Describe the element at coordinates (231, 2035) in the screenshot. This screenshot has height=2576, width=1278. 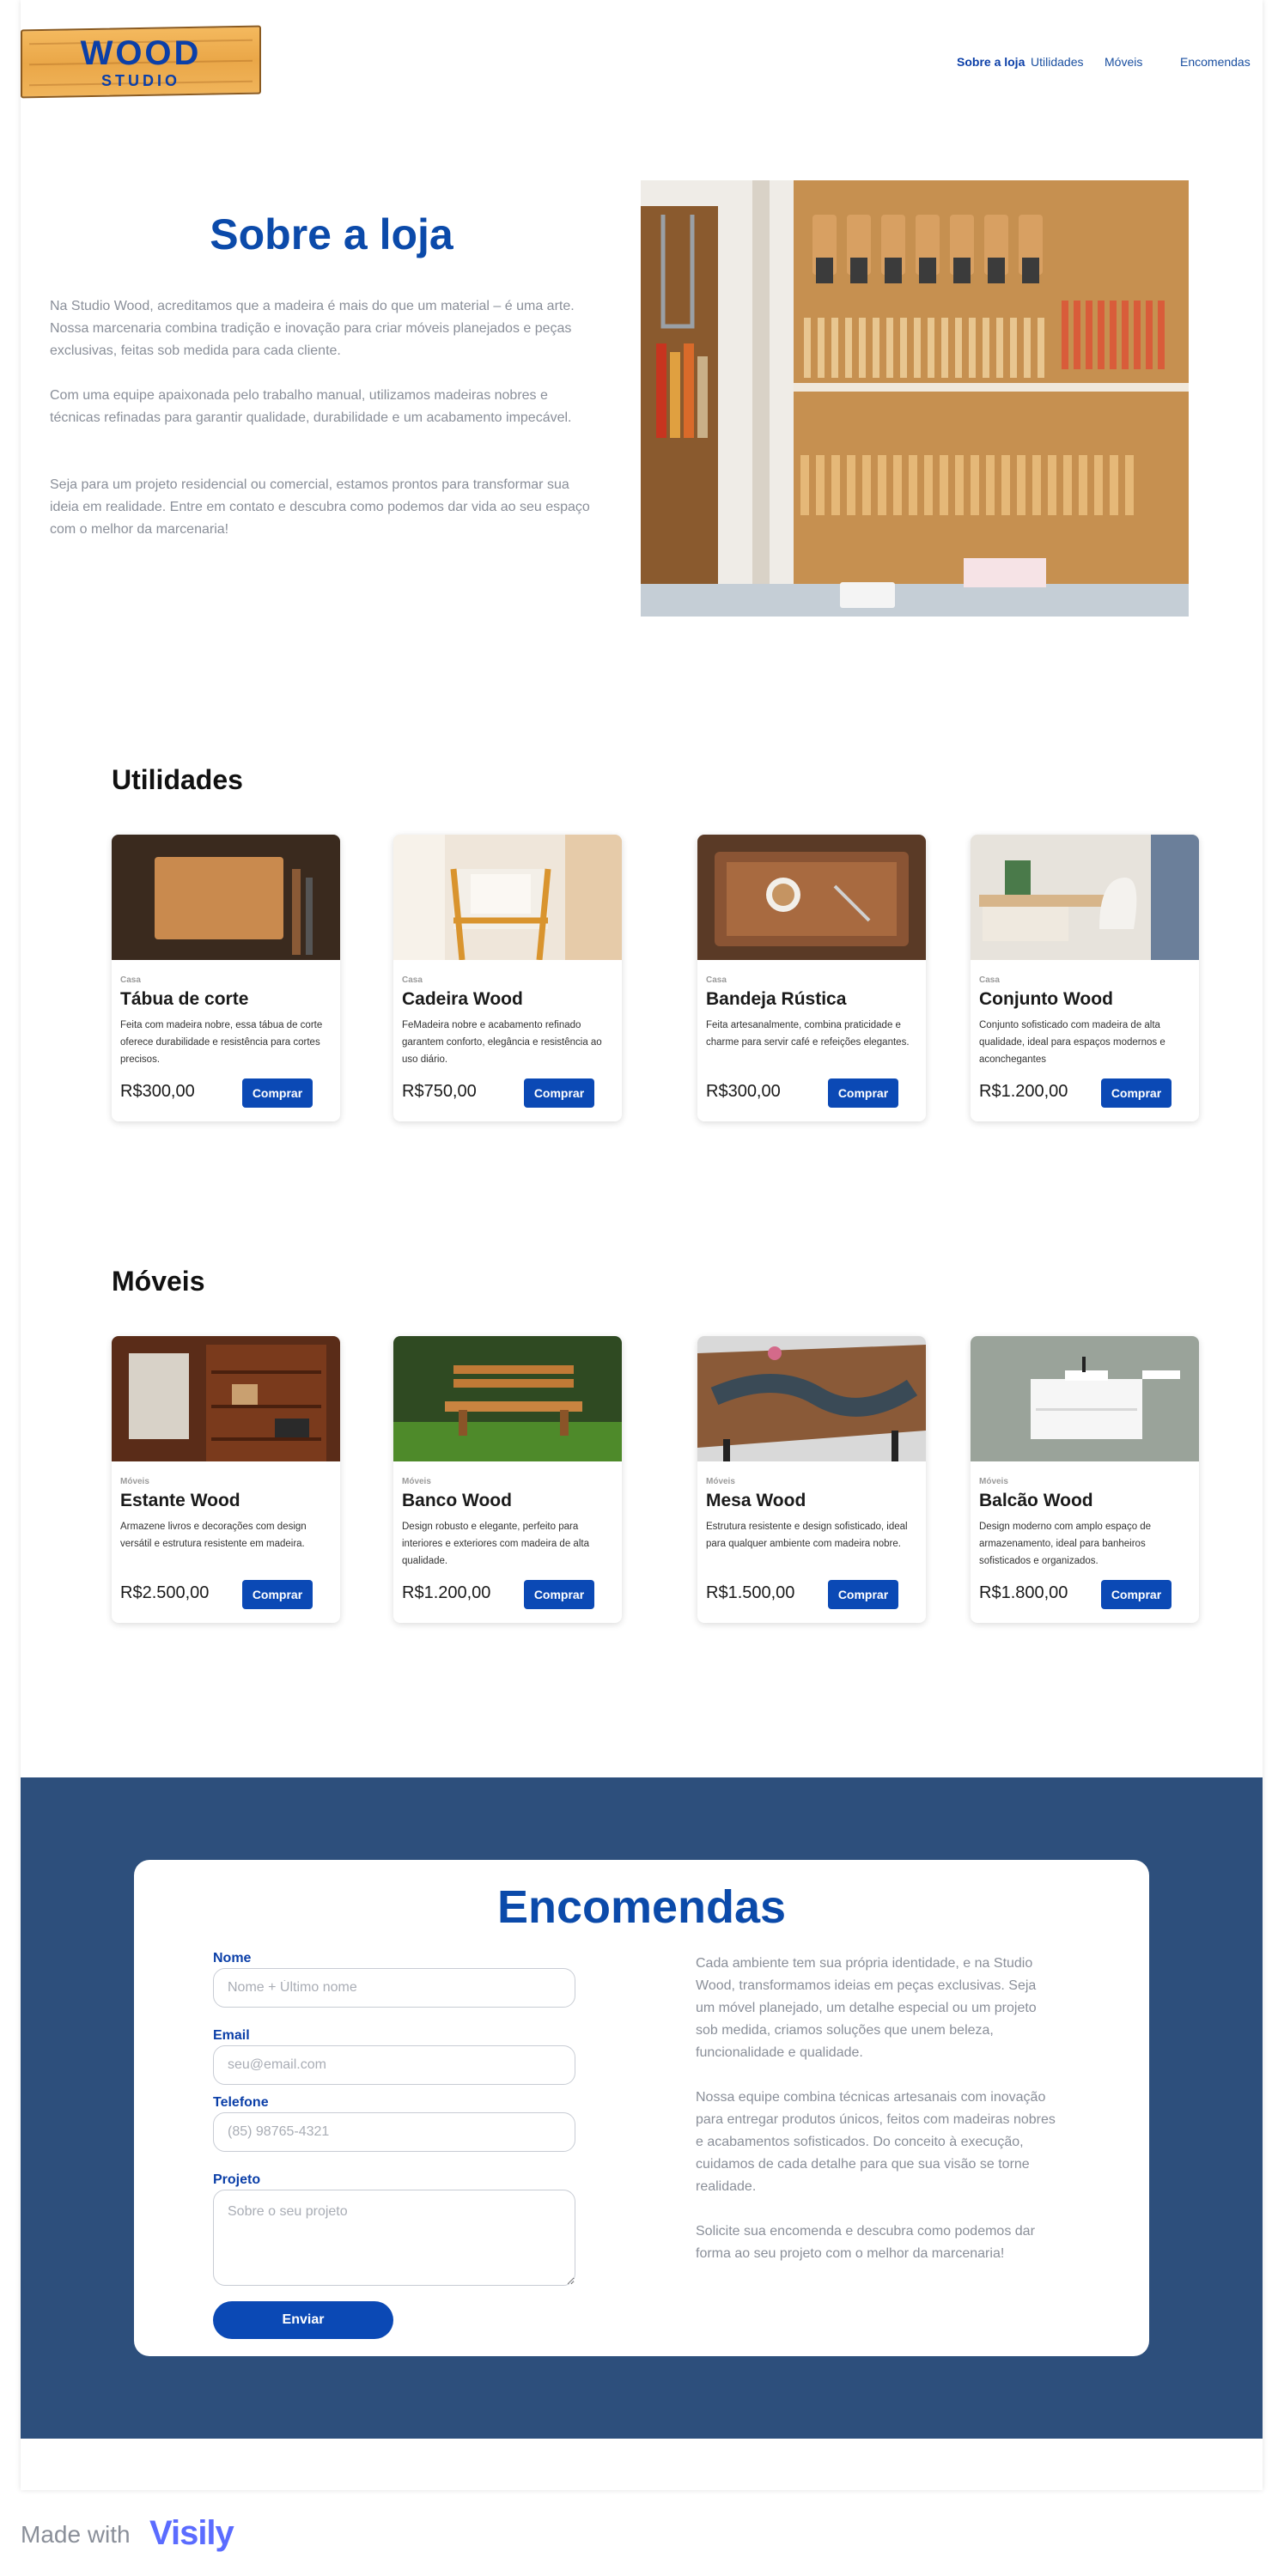
I see `email-label: Email` at that location.